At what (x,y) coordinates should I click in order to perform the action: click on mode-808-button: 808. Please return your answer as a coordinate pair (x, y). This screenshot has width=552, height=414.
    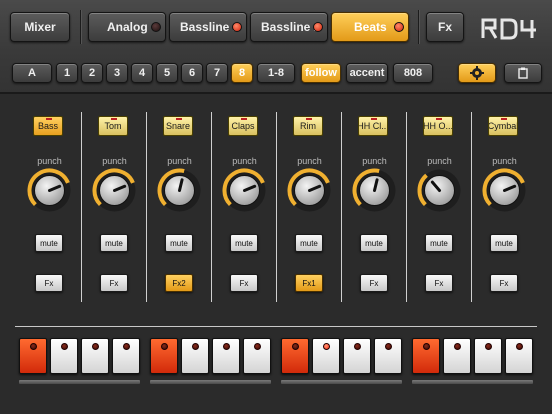
    Looking at the image, I should click on (413, 73).